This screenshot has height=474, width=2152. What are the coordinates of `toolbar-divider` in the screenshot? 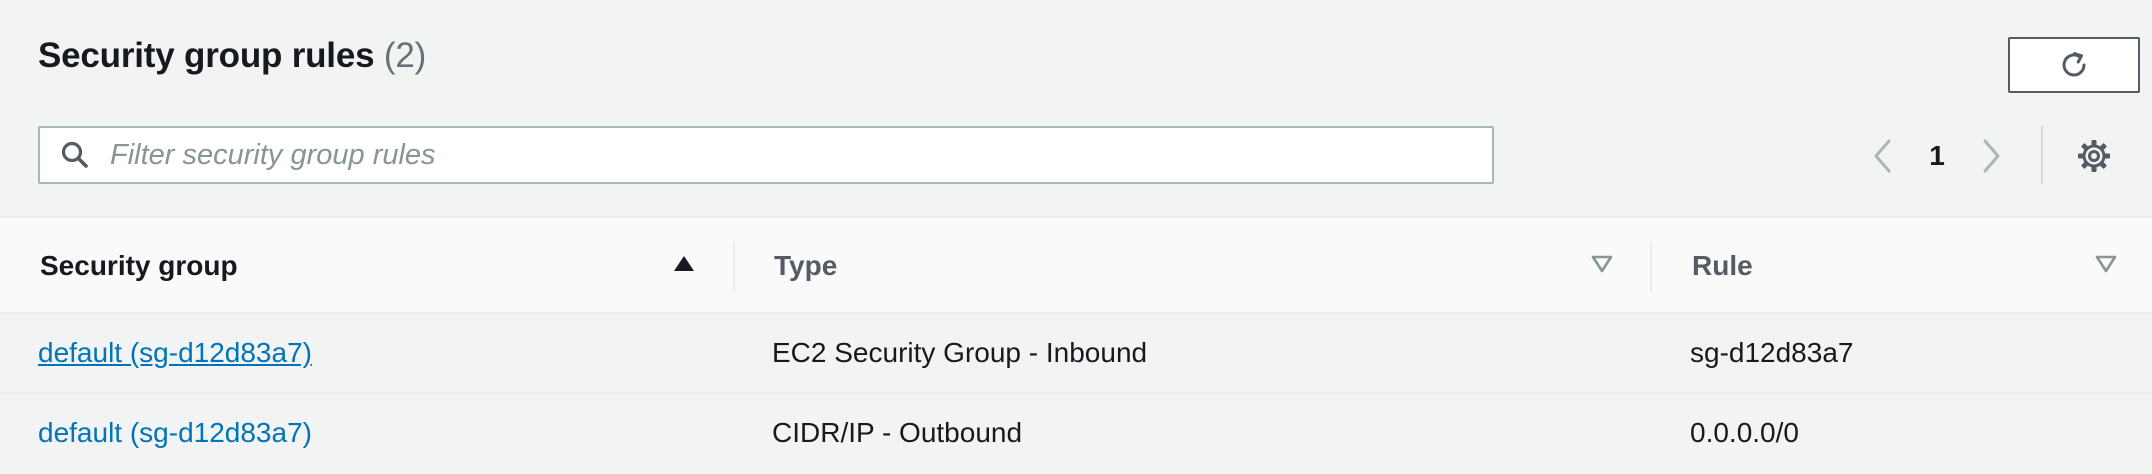 It's located at (2042, 155).